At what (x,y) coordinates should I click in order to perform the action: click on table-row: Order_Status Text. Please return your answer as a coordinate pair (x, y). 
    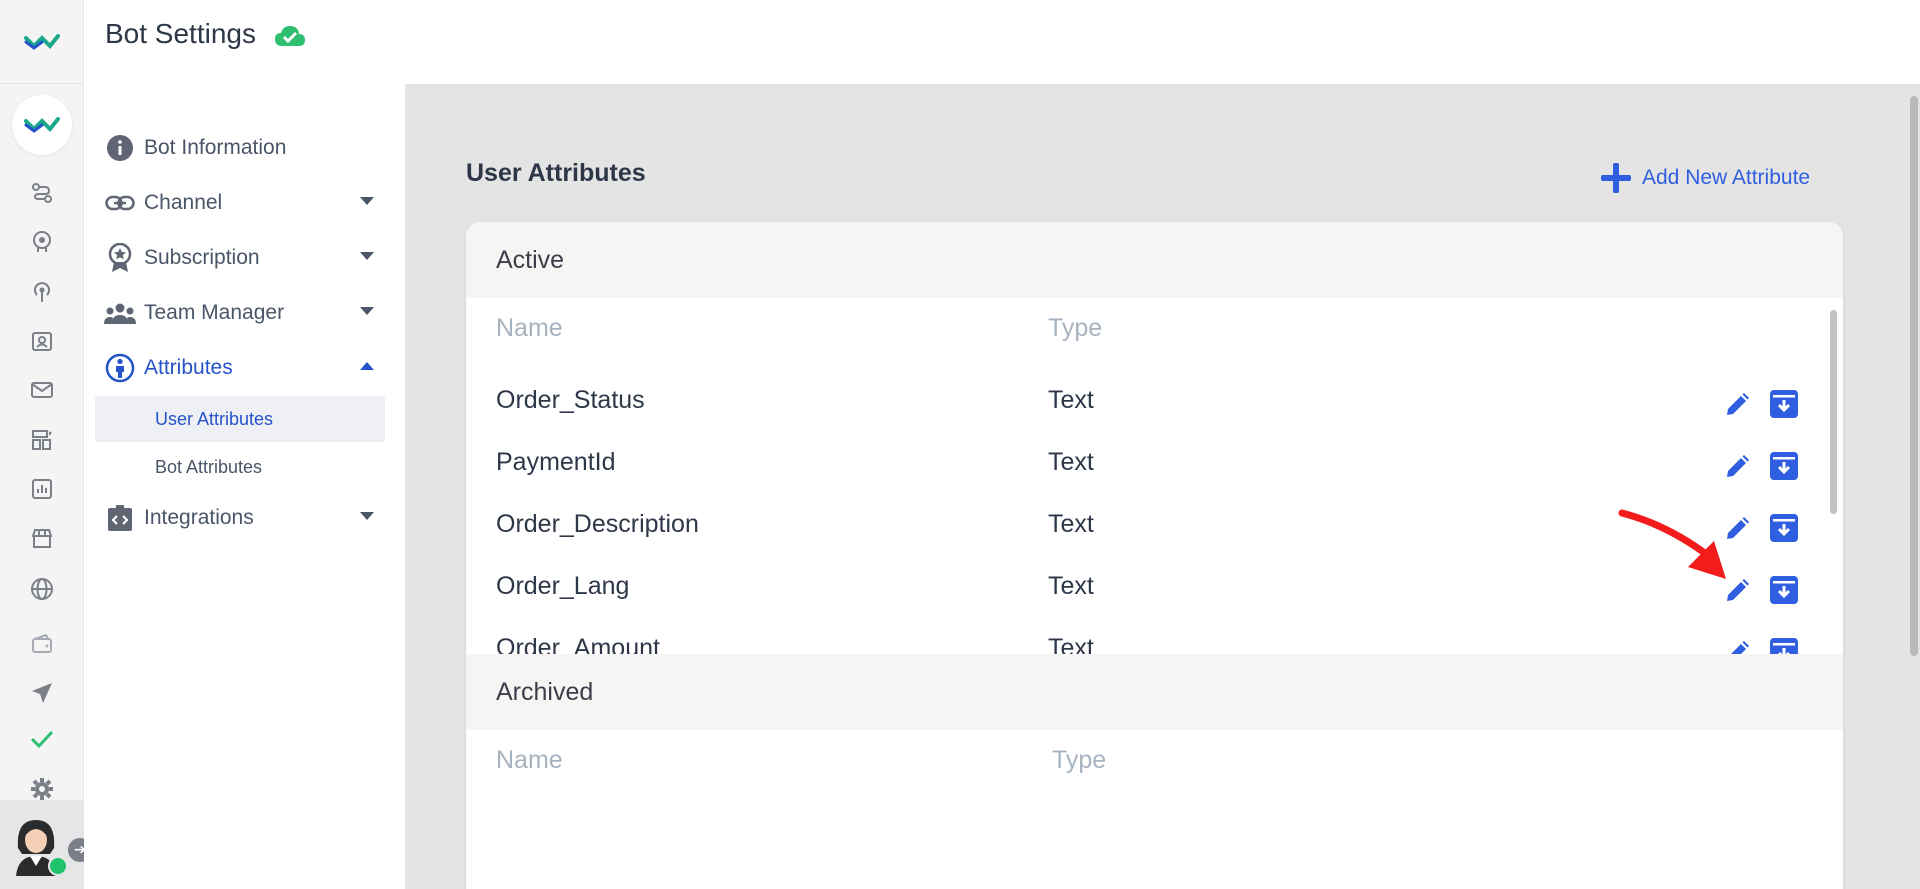
    Looking at the image, I should click on (1154, 403).